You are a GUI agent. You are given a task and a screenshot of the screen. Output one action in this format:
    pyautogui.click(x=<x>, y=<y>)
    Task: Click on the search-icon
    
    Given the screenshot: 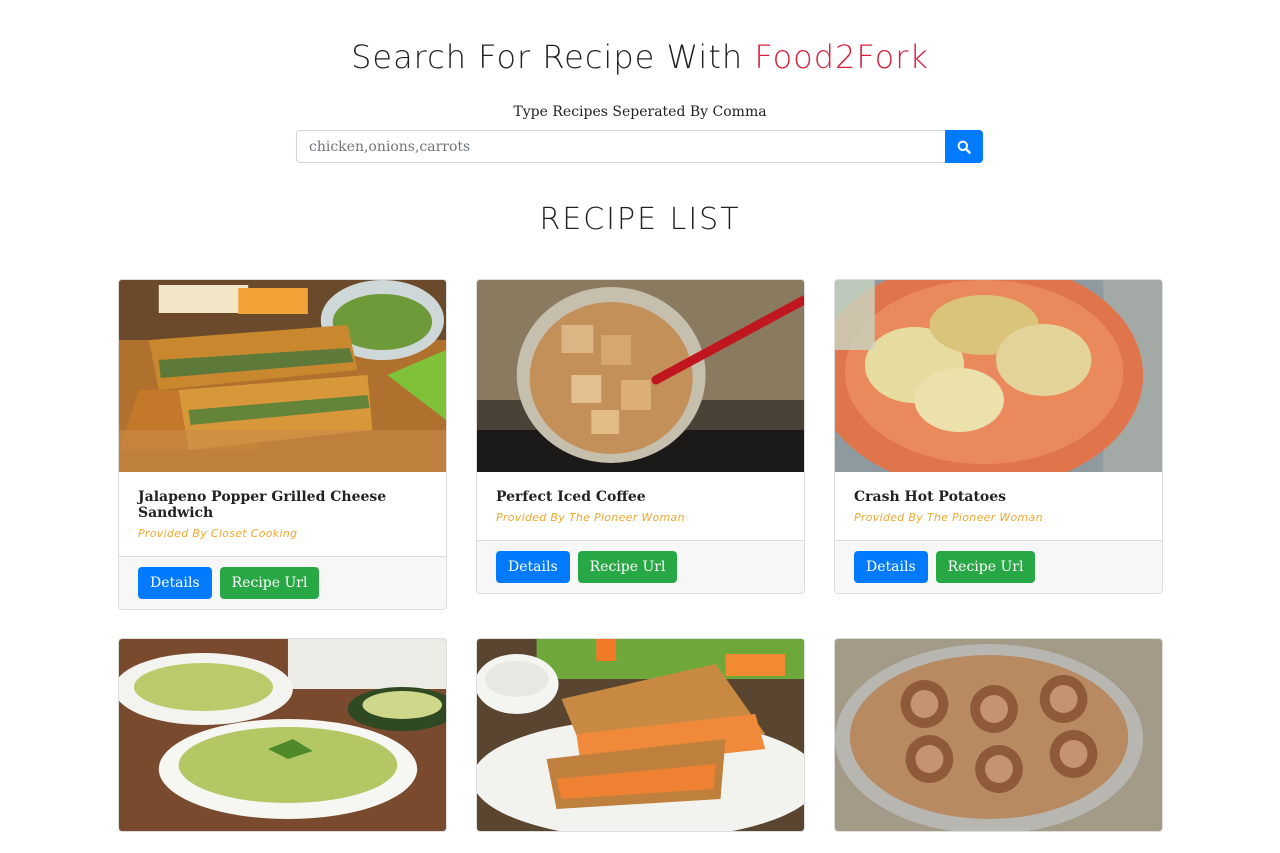 What is the action you would take?
    pyautogui.click(x=964, y=147)
    